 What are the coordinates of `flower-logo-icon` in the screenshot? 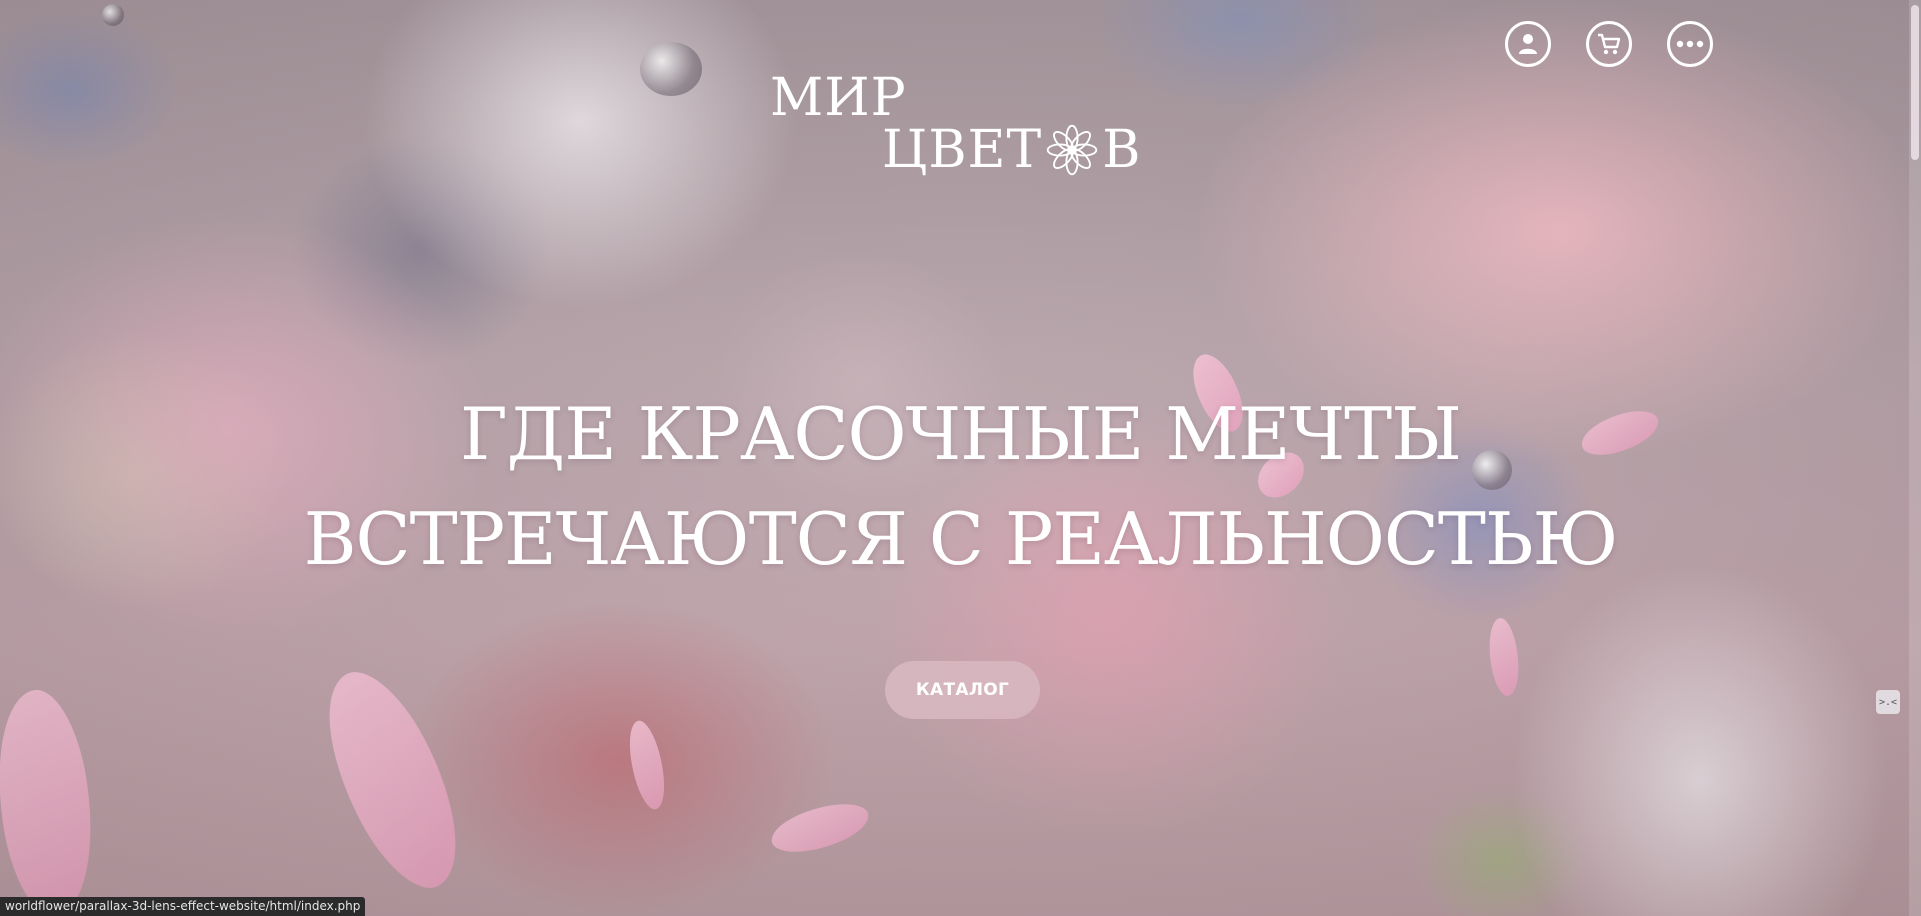 It's located at (1072, 150).